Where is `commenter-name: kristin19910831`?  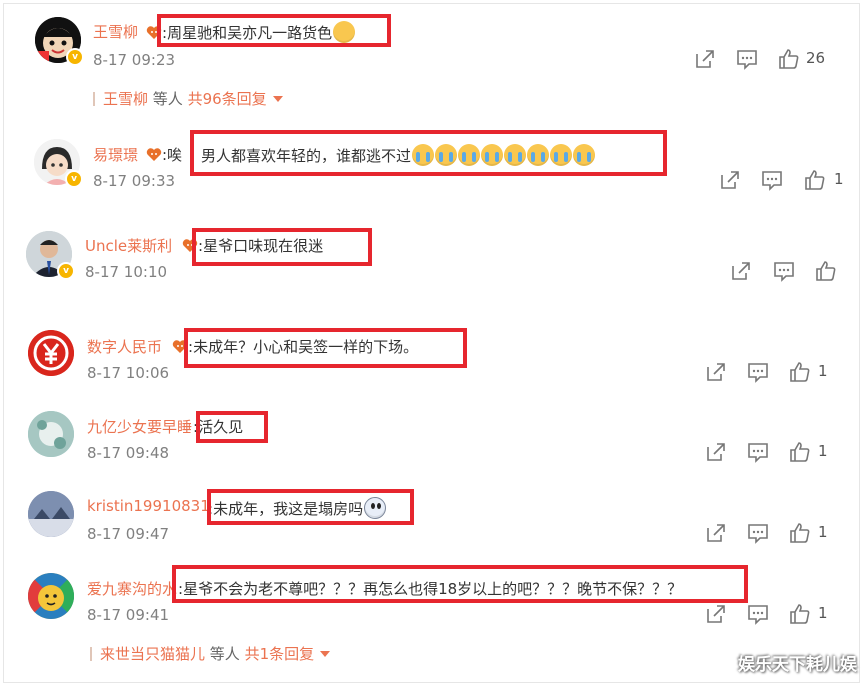
commenter-name: kristin19910831 is located at coordinates (148, 506).